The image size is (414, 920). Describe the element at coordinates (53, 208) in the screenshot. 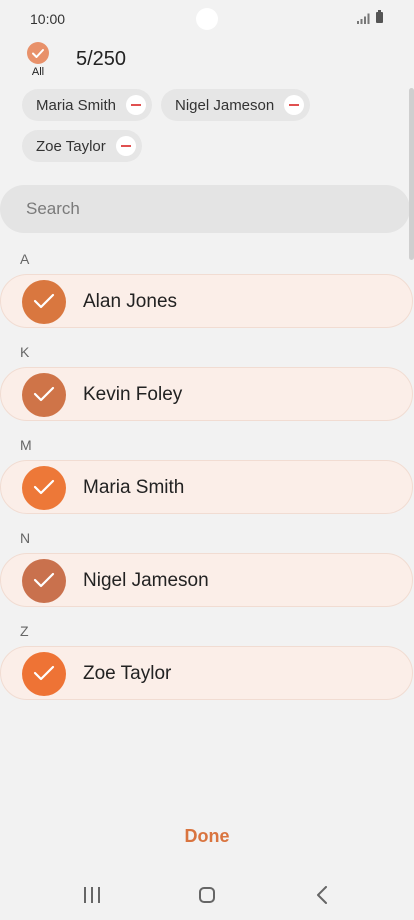

I see `search-placeholder: Search` at that location.